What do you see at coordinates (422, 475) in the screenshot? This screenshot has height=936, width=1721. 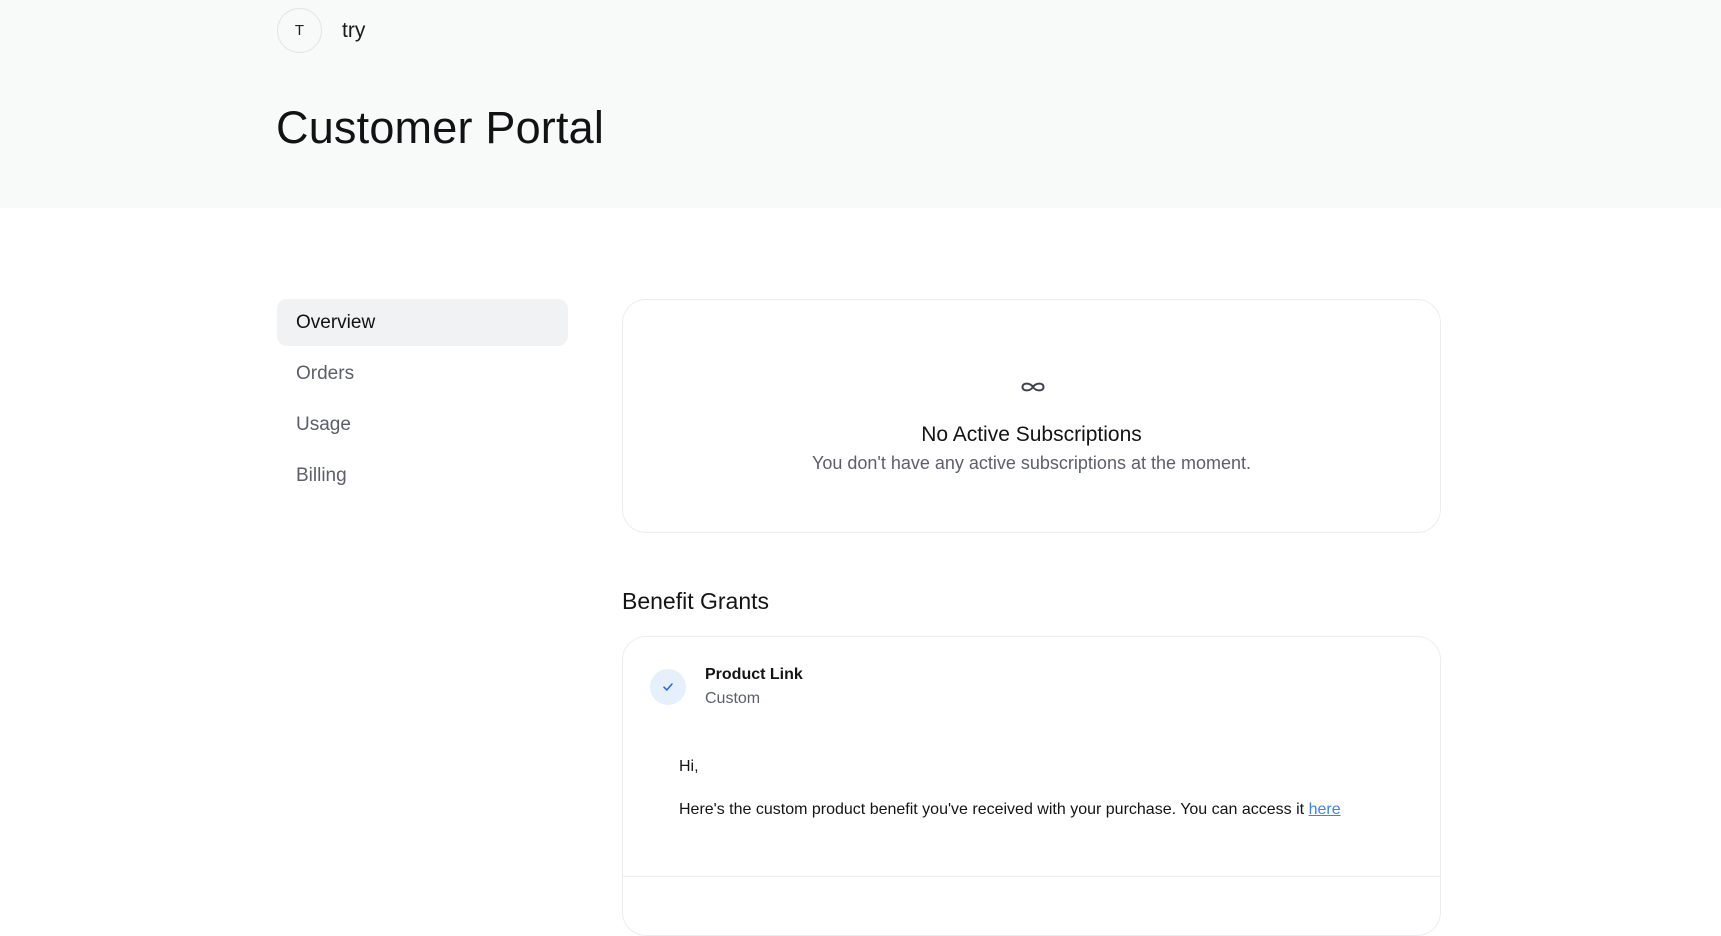 I see `sidebar-item-billing: Billing` at bounding box center [422, 475].